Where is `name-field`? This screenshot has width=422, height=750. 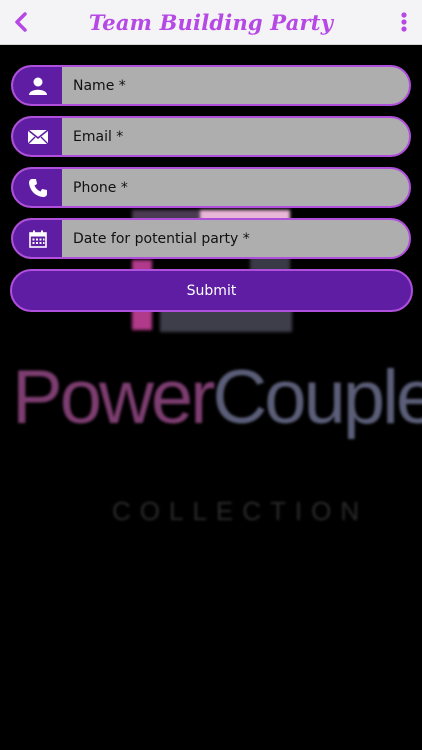
name-field is located at coordinates (211, 85).